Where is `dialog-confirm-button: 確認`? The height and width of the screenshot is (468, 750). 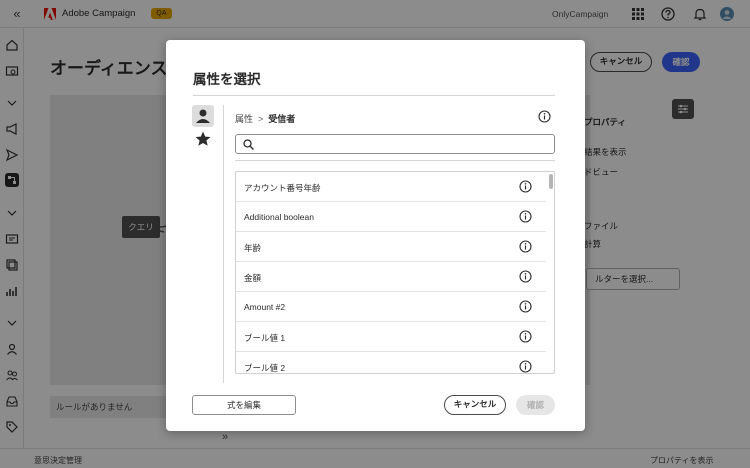 dialog-confirm-button: 確認 is located at coordinates (535, 405).